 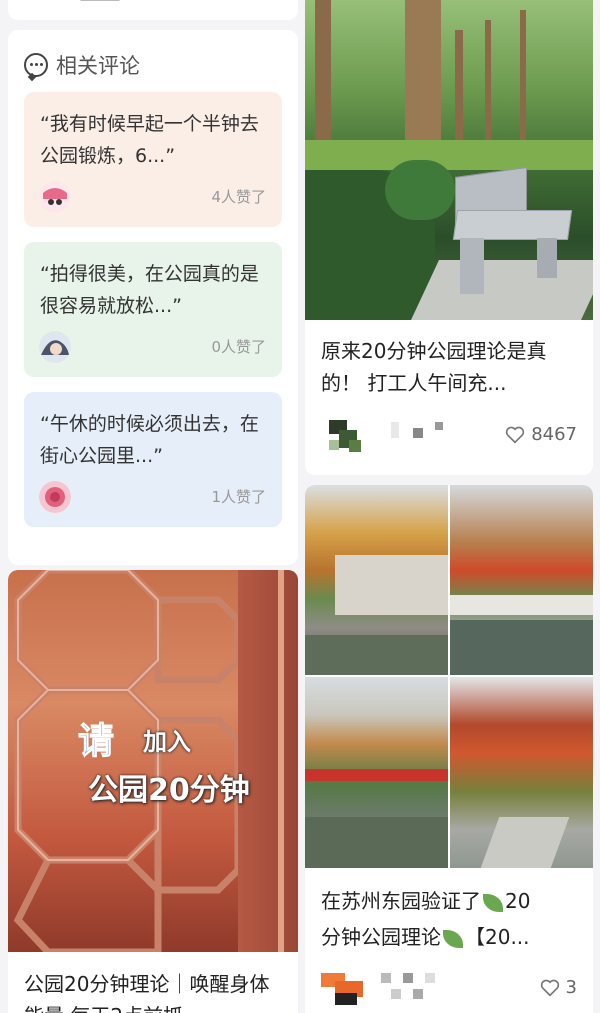 What do you see at coordinates (149, 140) in the screenshot?
I see `comment-text: “我有时候早起一个半钟去公园锻炼，6...”` at bounding box center [149, 140].